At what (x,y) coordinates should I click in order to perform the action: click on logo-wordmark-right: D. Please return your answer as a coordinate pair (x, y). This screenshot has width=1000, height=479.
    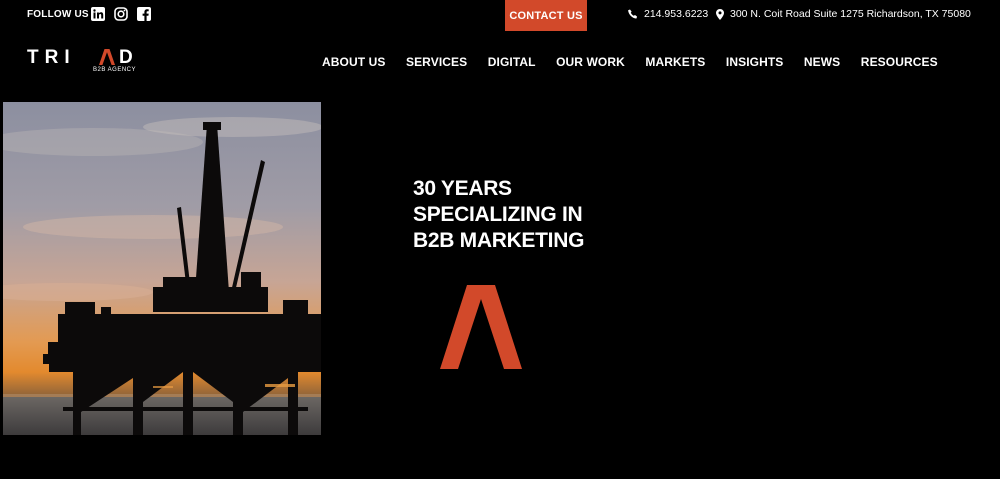
    Looking at the image, I should click on (126, 57).